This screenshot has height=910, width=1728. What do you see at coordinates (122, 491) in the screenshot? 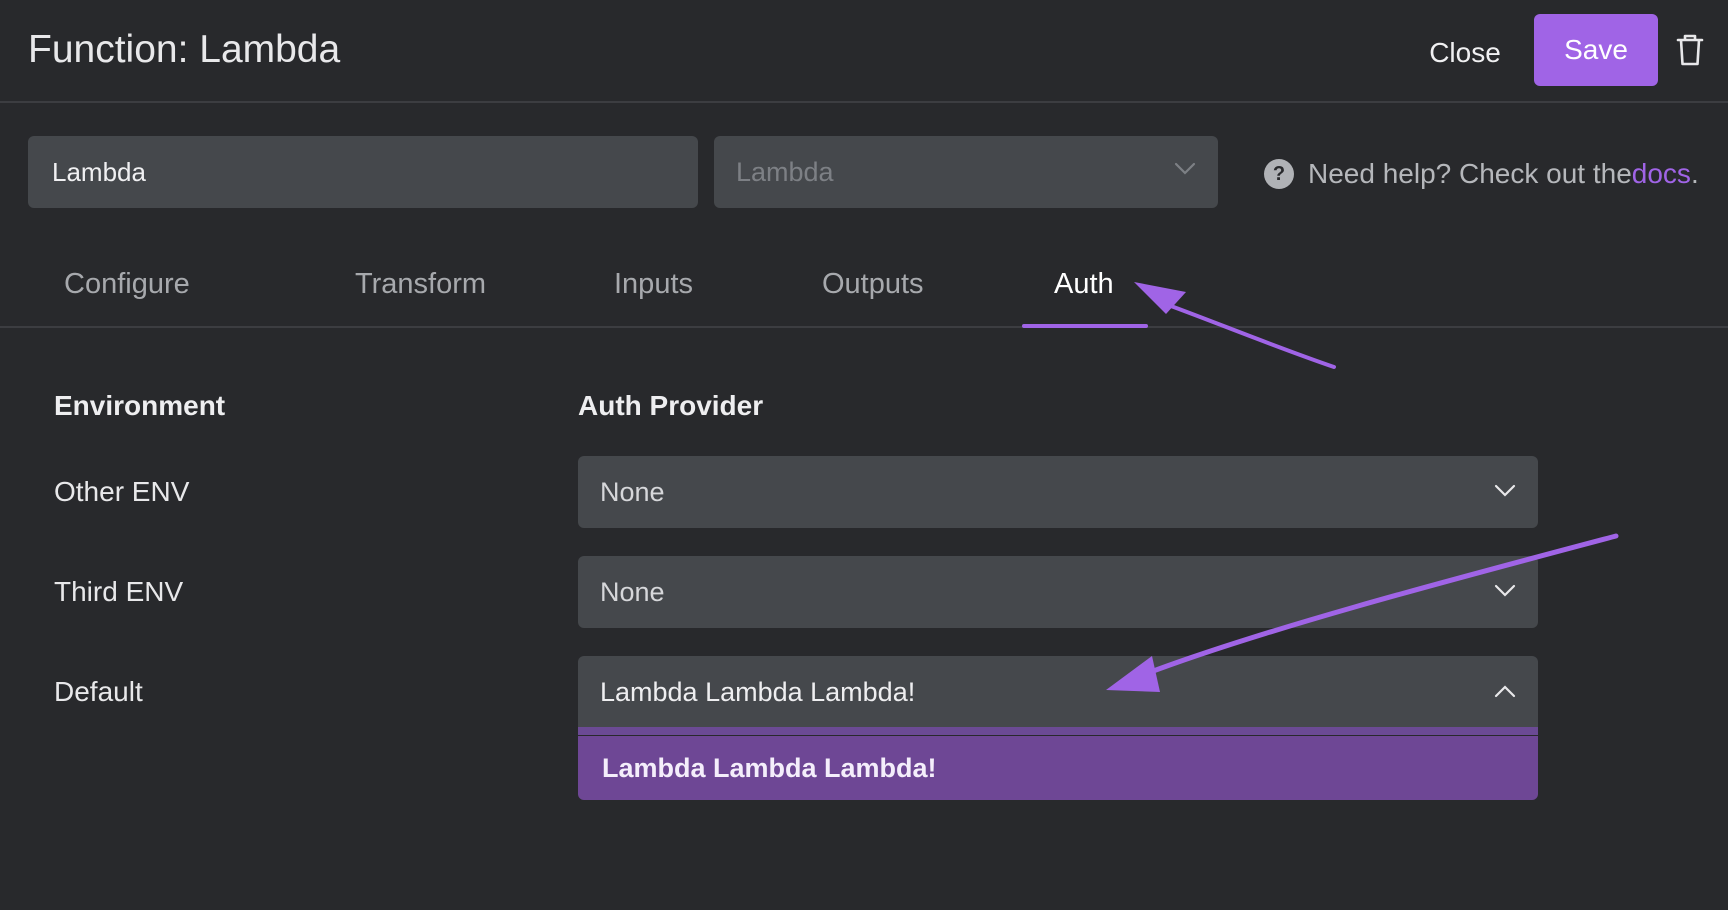
I see `env-label-other: Other ENV` at bounding box center [122, 491].